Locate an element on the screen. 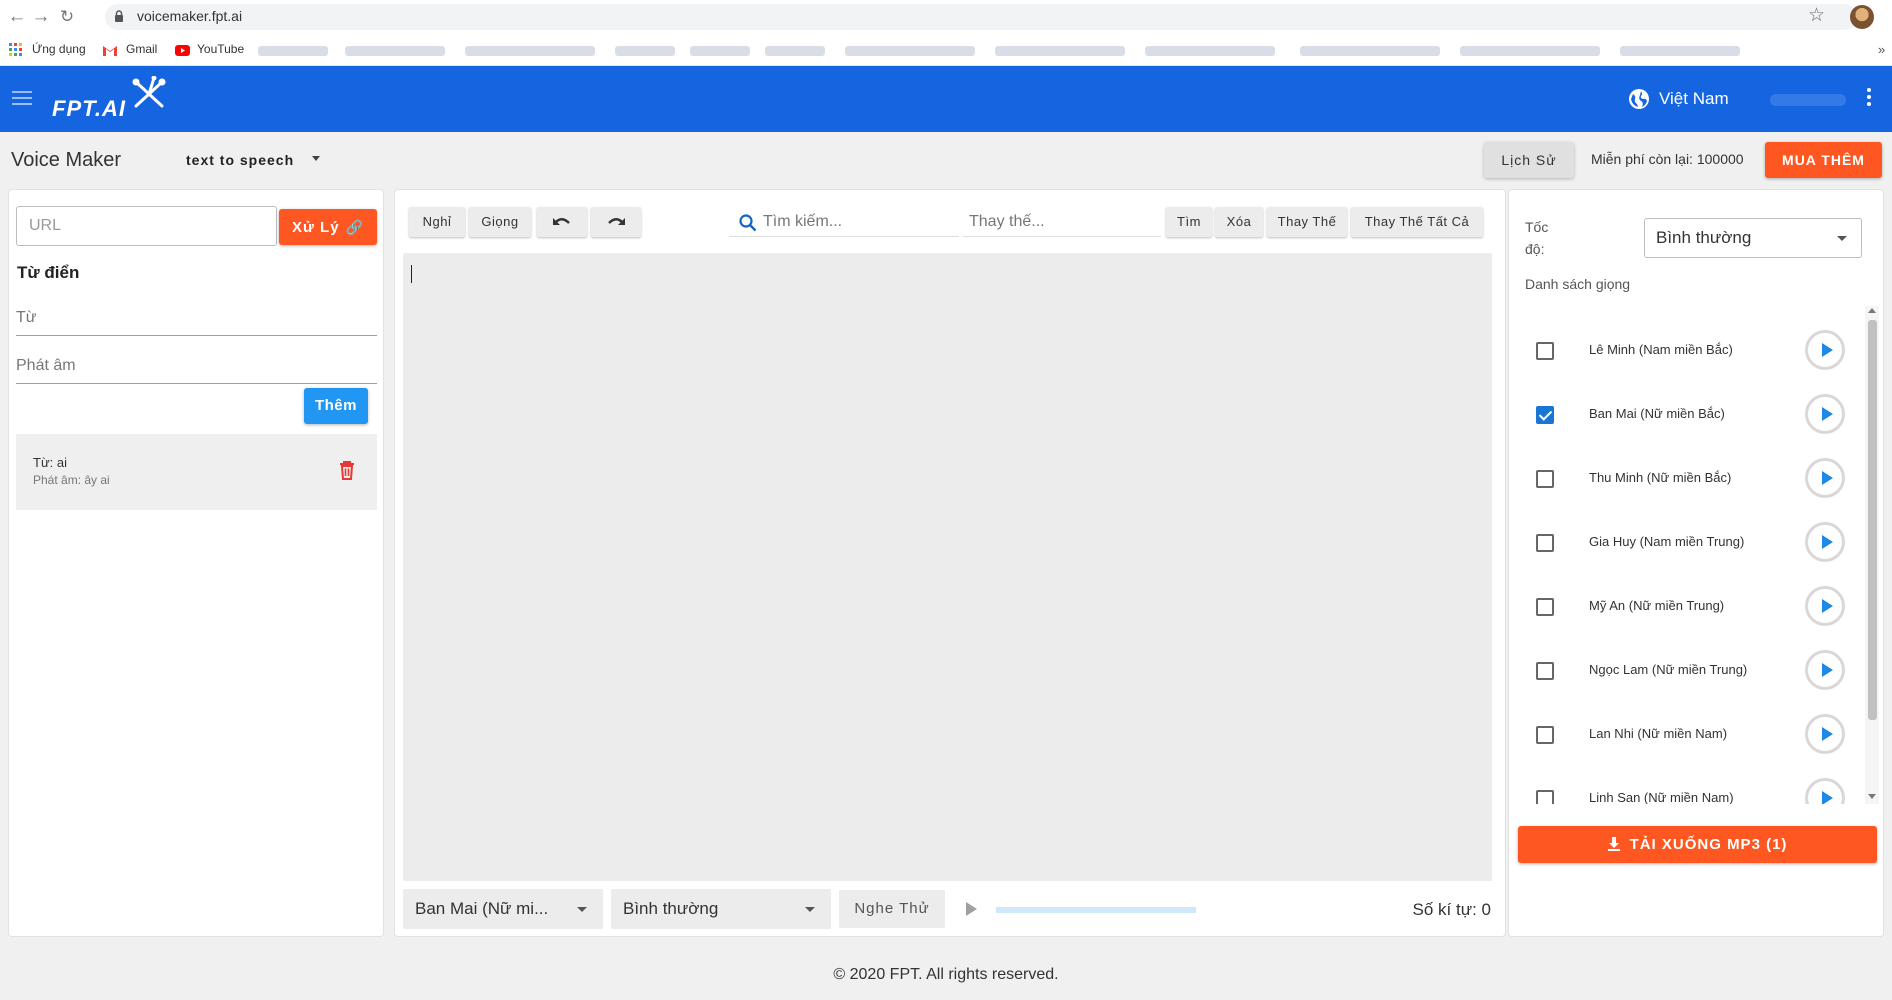 This screenshot has height=1000, width=1892. voice-name: Thu Minh (Nữ miền Bắc) is located at coordinates (1660, 477).